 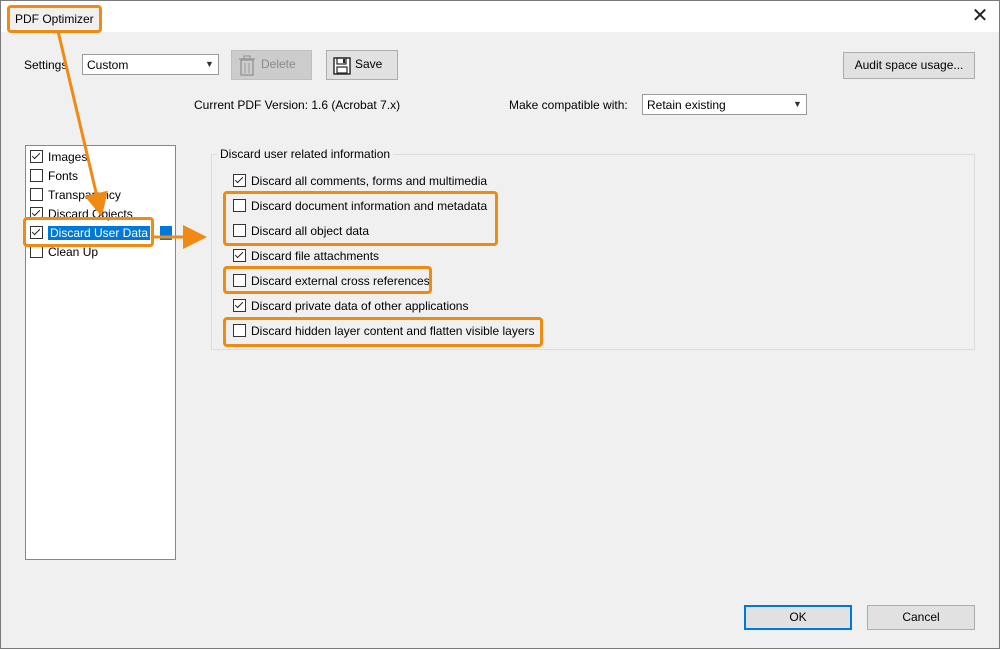 I want to click on group-title: Discard user related information, so click(x=305, y=154).